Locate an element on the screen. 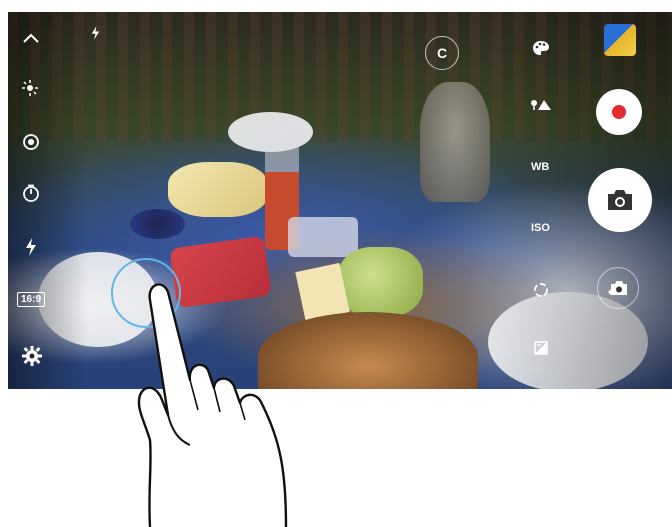  palette-icon is located at coordinates (541, 48).